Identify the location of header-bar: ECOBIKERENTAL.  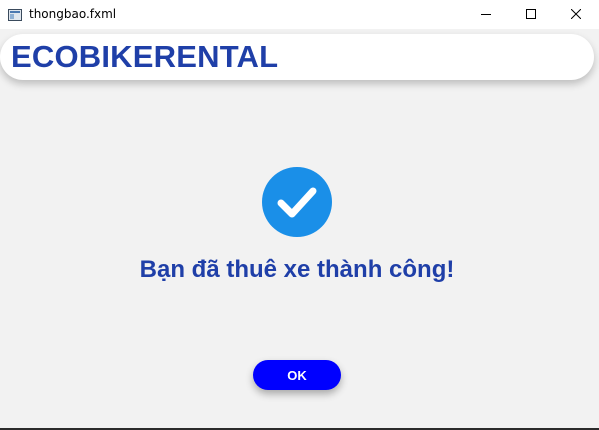
(297, 57).